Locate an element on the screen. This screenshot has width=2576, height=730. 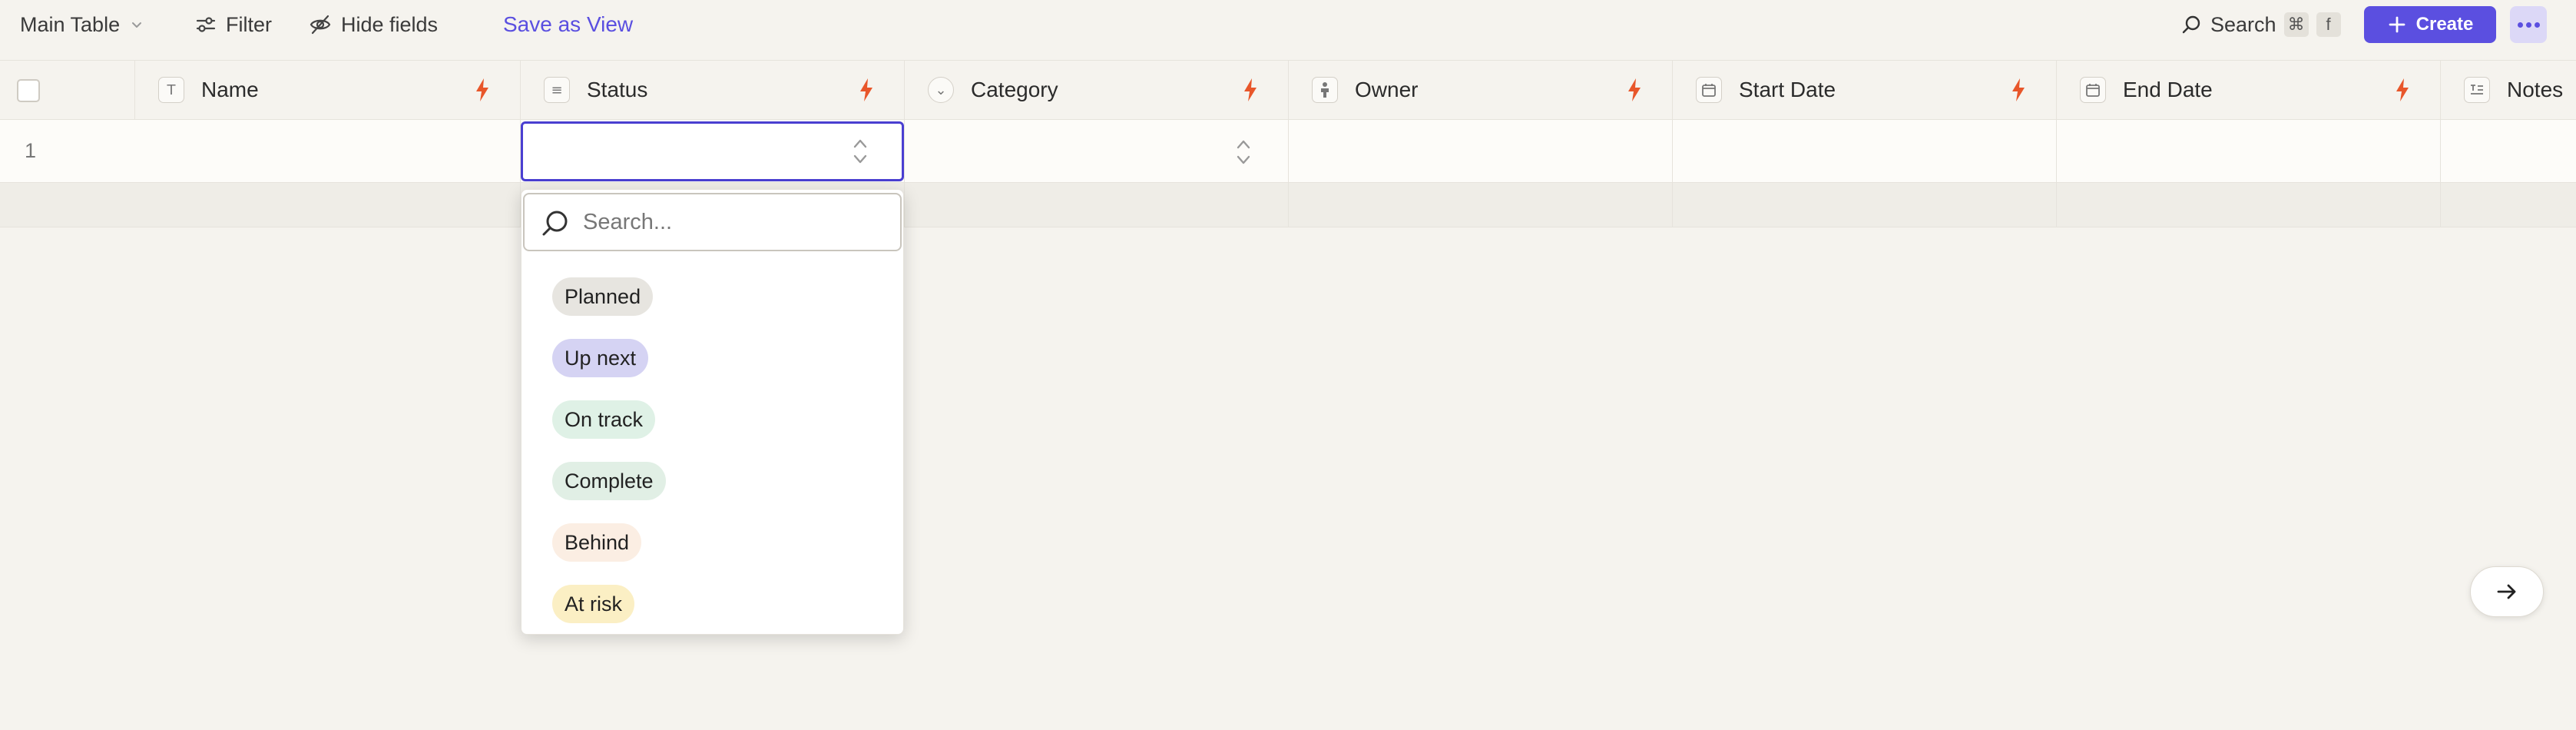
column-label: End Date is located at coordinates (2168, 89).